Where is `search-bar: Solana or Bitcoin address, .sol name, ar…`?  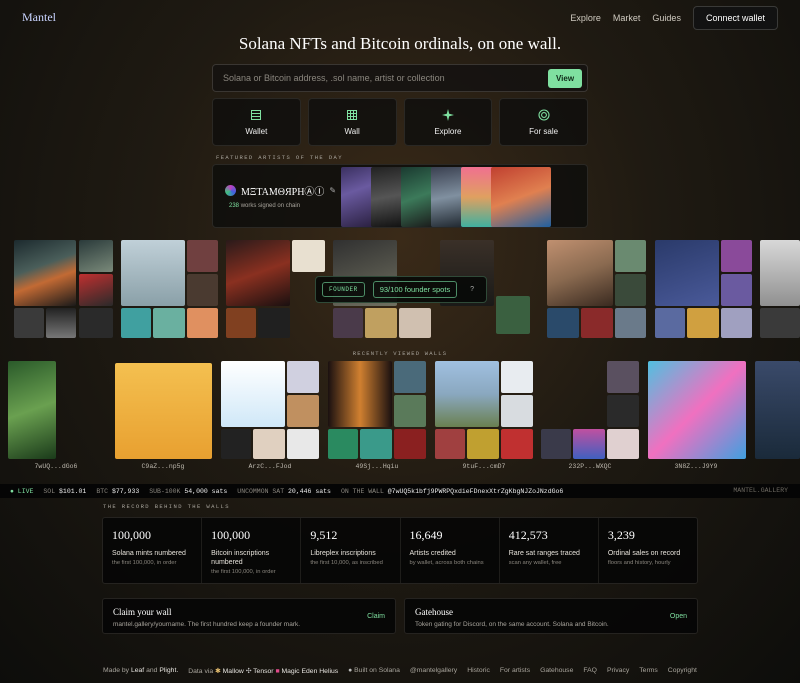 search-bar: Solana or Bitcoin address, .sol name, ar… is located at coordinates (400, 78).